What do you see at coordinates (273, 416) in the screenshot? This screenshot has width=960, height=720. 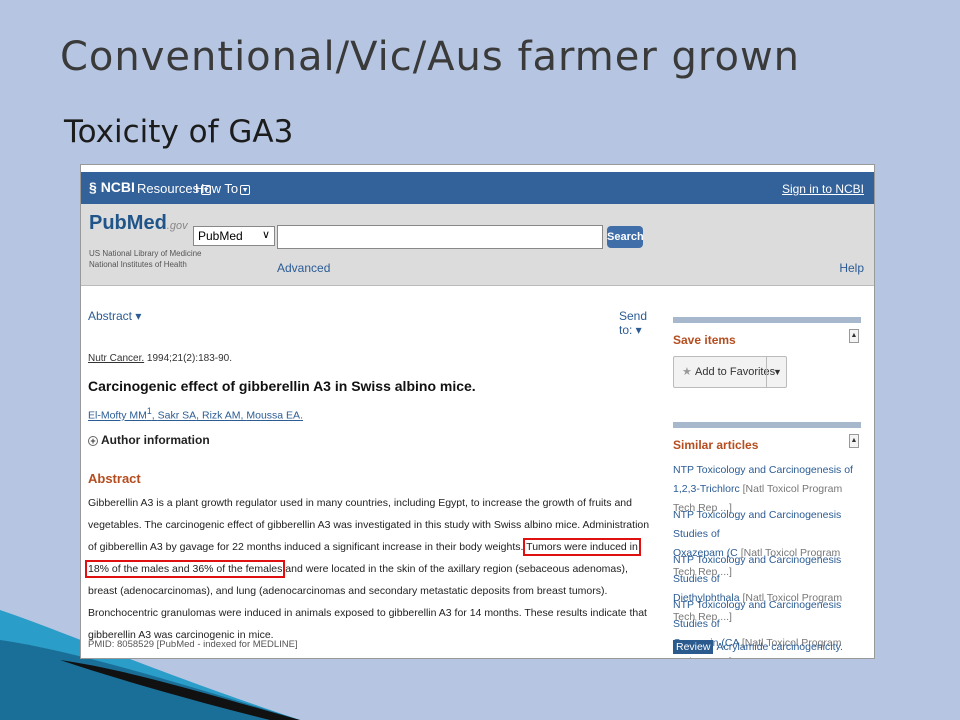 I see `author-link: Moussa EA` at bounding box center [273, 416].